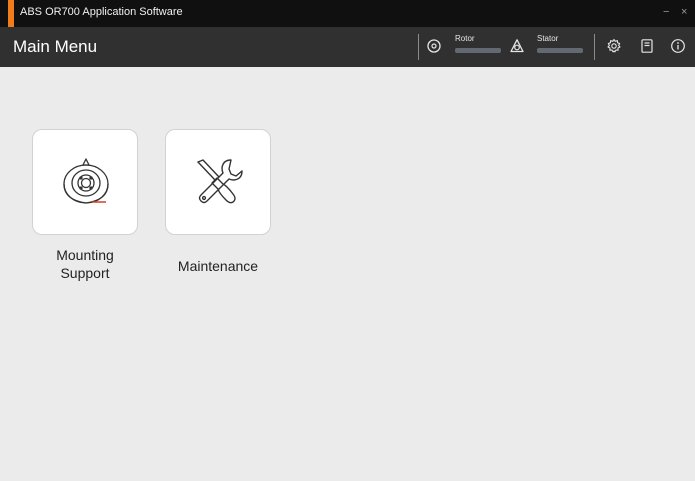 This screenshot has width=695, height=481. Describe the element at coordinates (434, 46) in the screenshot. I see `rotor-icon` at that location.